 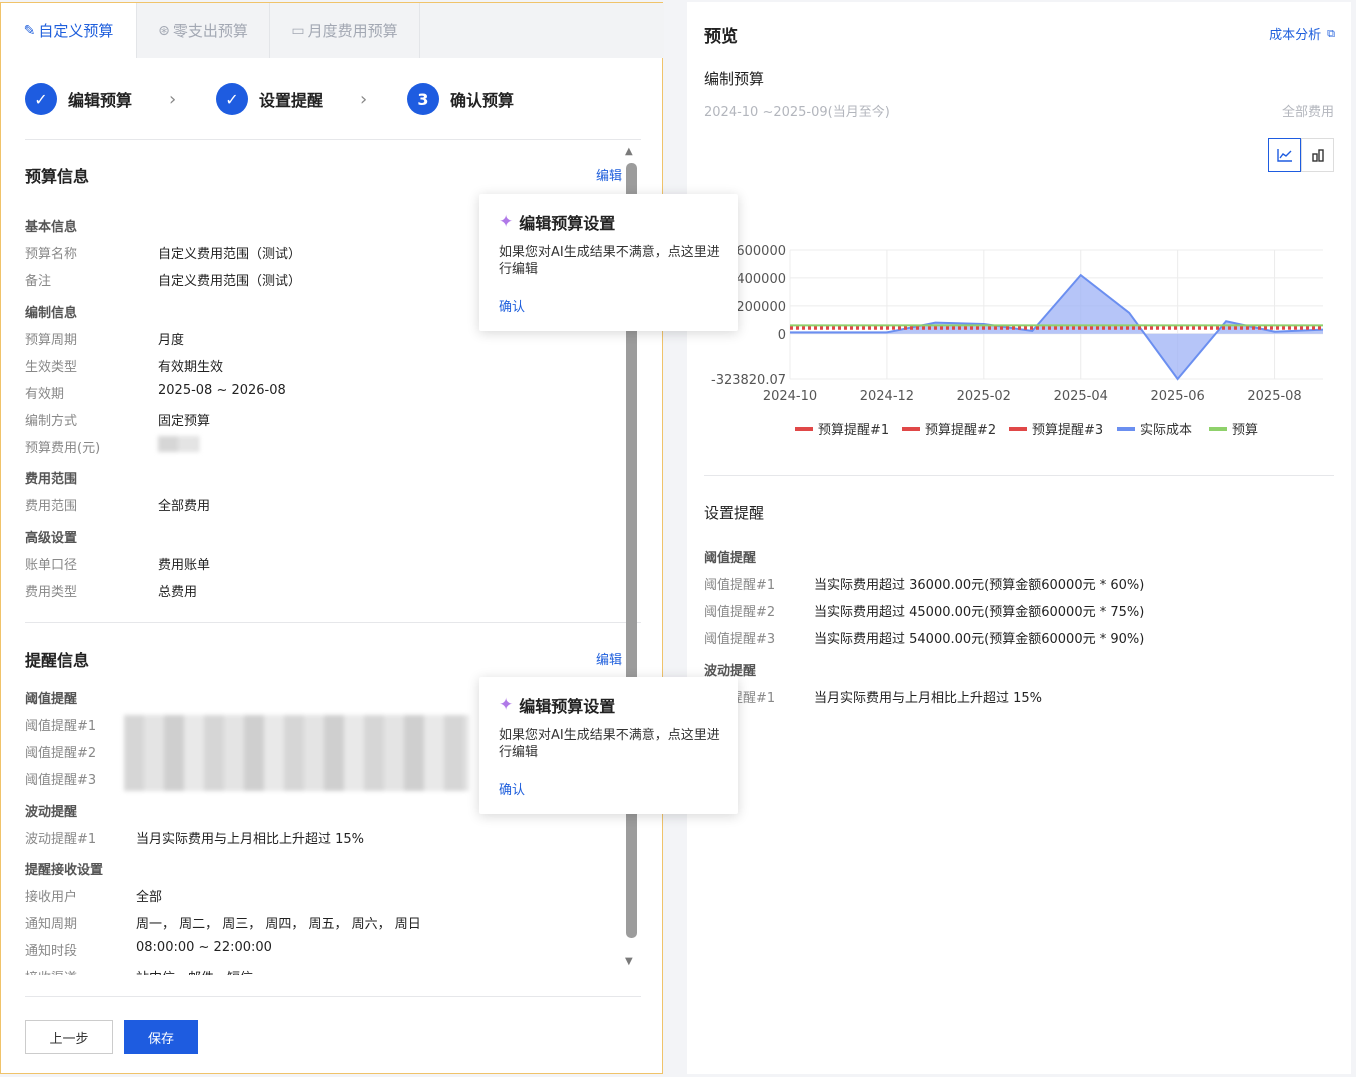 I want to click on tab-monthly-budget: ▭ 月度费用预算, so click(x=345, y=30).